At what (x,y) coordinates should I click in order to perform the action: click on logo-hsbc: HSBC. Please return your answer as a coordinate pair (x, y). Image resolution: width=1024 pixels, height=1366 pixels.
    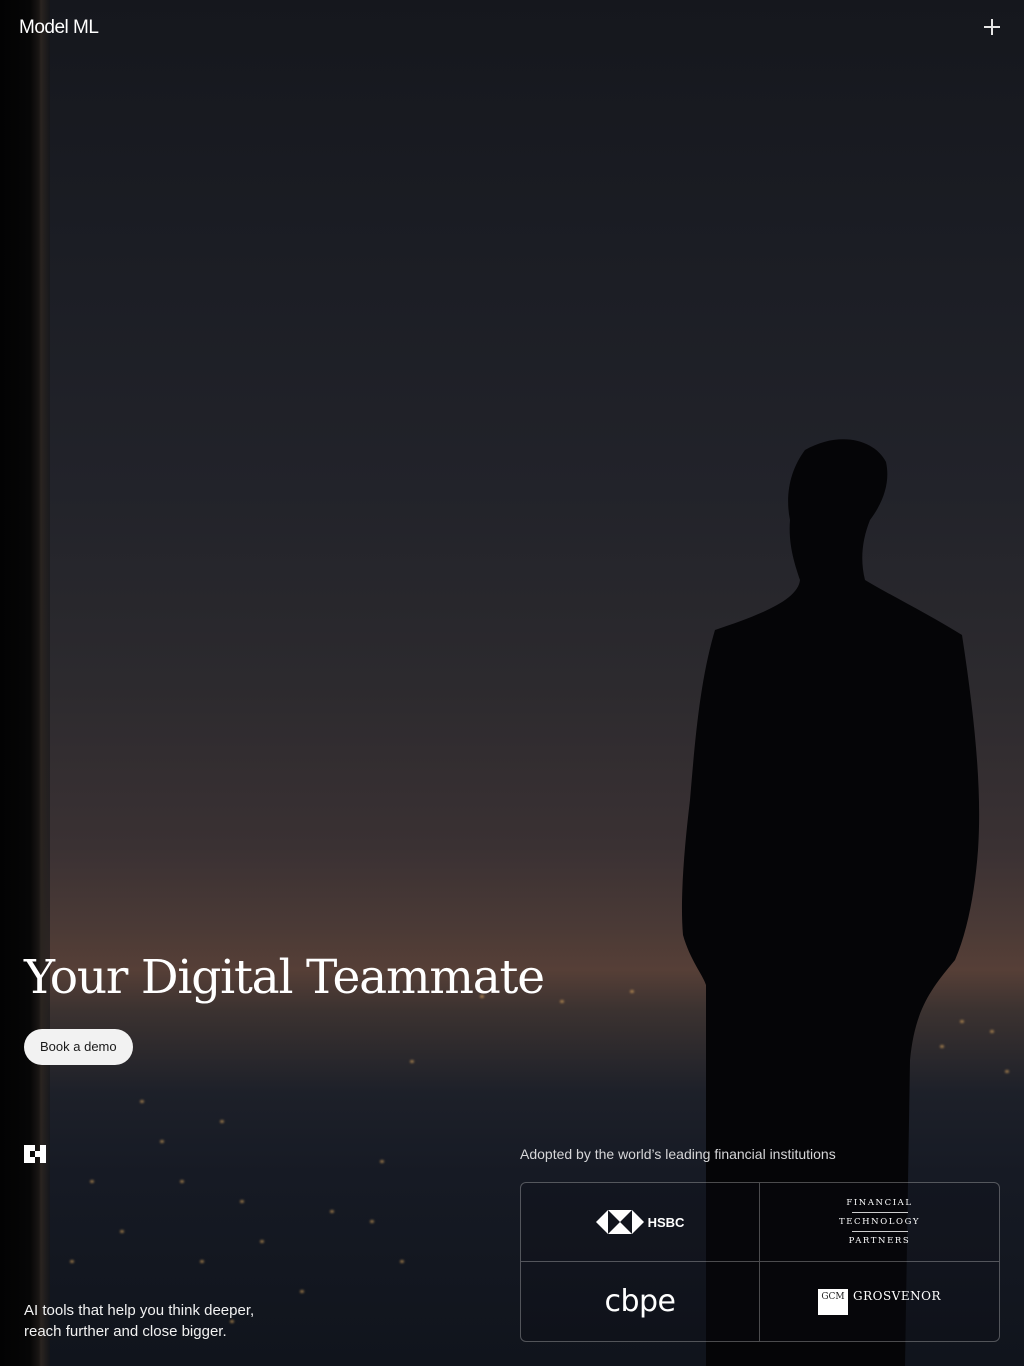
    Looking at the image, I should click on (640, 1222).